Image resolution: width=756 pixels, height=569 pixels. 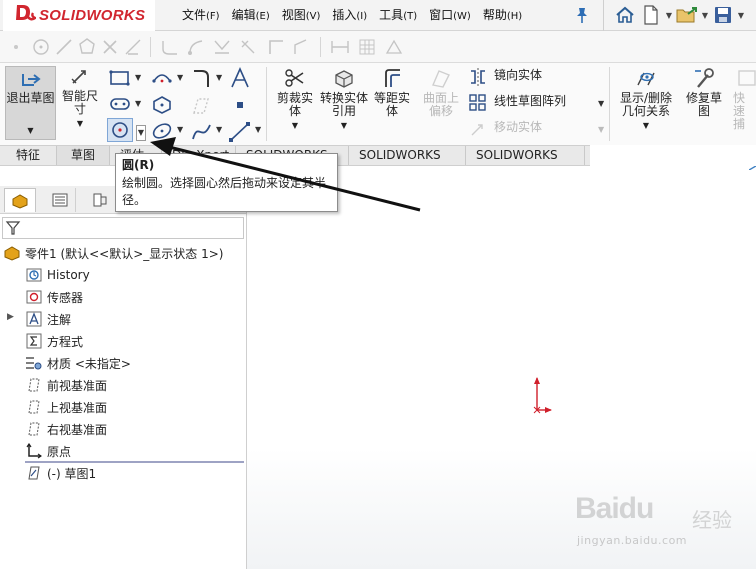 What do you see at coordinates (704, 92) in the screenshot?
I see `repair-sketch-button: 修复草图` at bounding box center [704, 92].